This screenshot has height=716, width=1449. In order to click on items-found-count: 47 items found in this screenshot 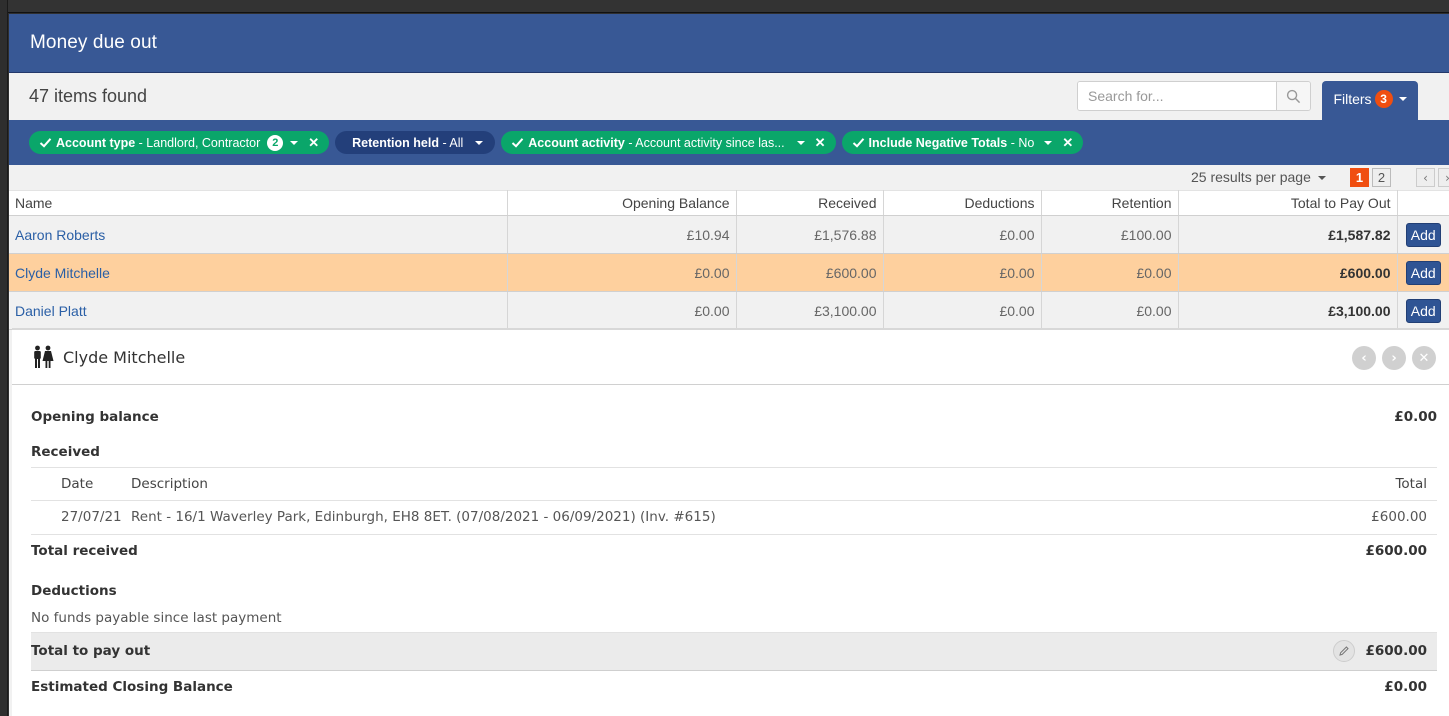, I will do `click(88, 96)`.